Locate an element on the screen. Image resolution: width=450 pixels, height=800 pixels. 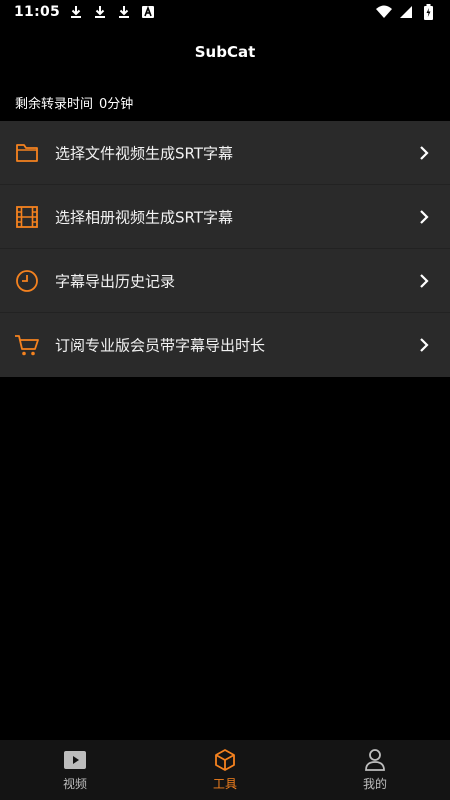
page-title: SubCat is located at coordinates (225, 52).